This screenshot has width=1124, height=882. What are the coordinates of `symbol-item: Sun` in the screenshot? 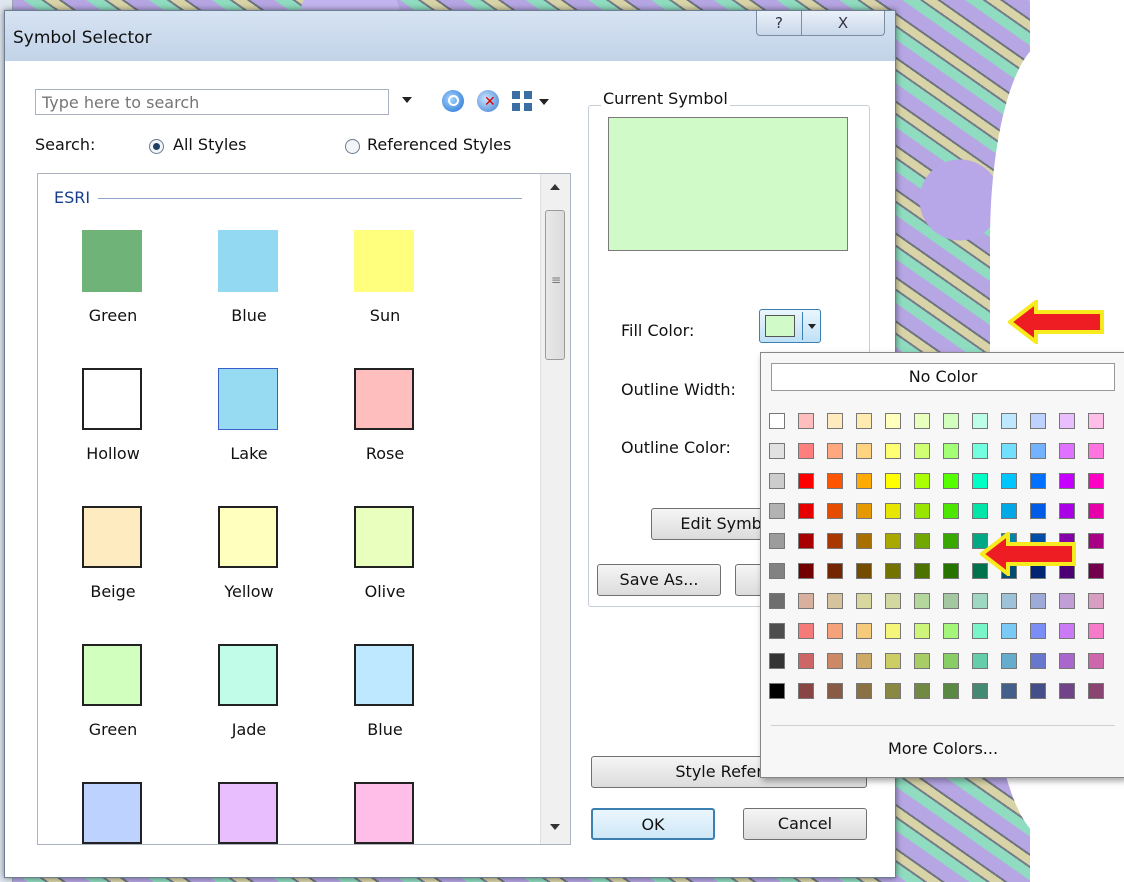 It's located at (385, 285).